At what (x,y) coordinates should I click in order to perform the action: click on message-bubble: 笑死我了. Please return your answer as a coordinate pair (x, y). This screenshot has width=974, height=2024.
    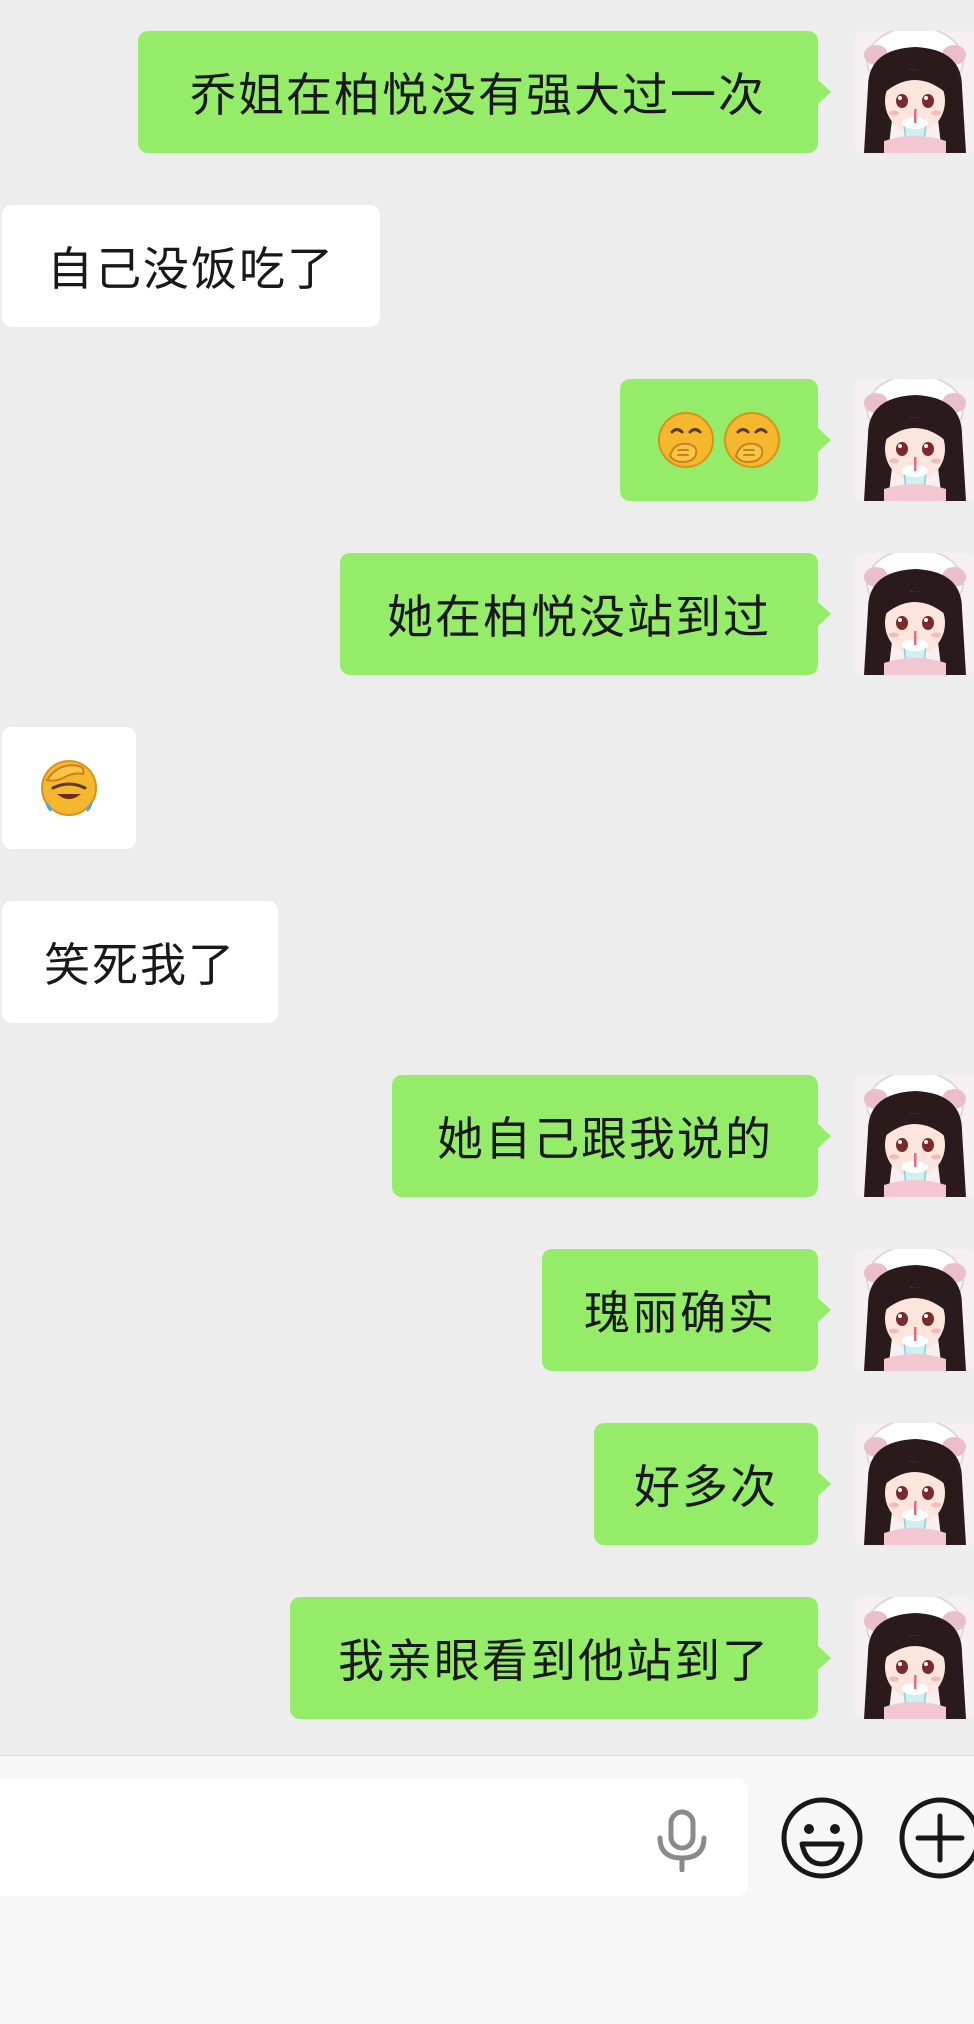
    Looking at the image, I should click on (140, 962).